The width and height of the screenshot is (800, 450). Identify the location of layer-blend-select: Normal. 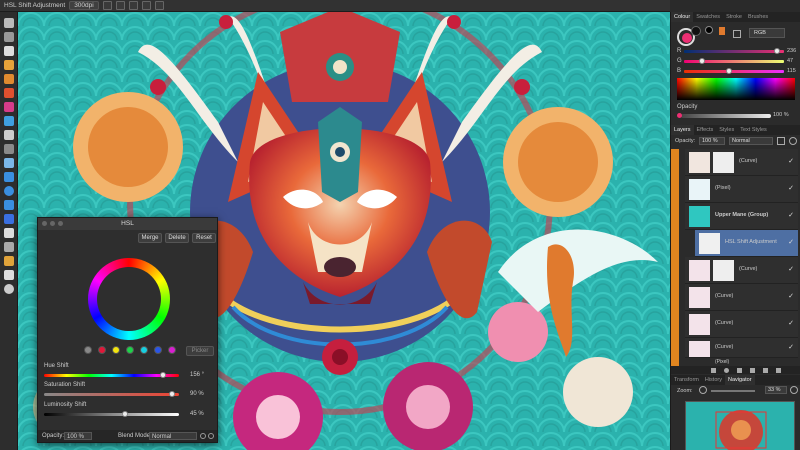
(751, 141).